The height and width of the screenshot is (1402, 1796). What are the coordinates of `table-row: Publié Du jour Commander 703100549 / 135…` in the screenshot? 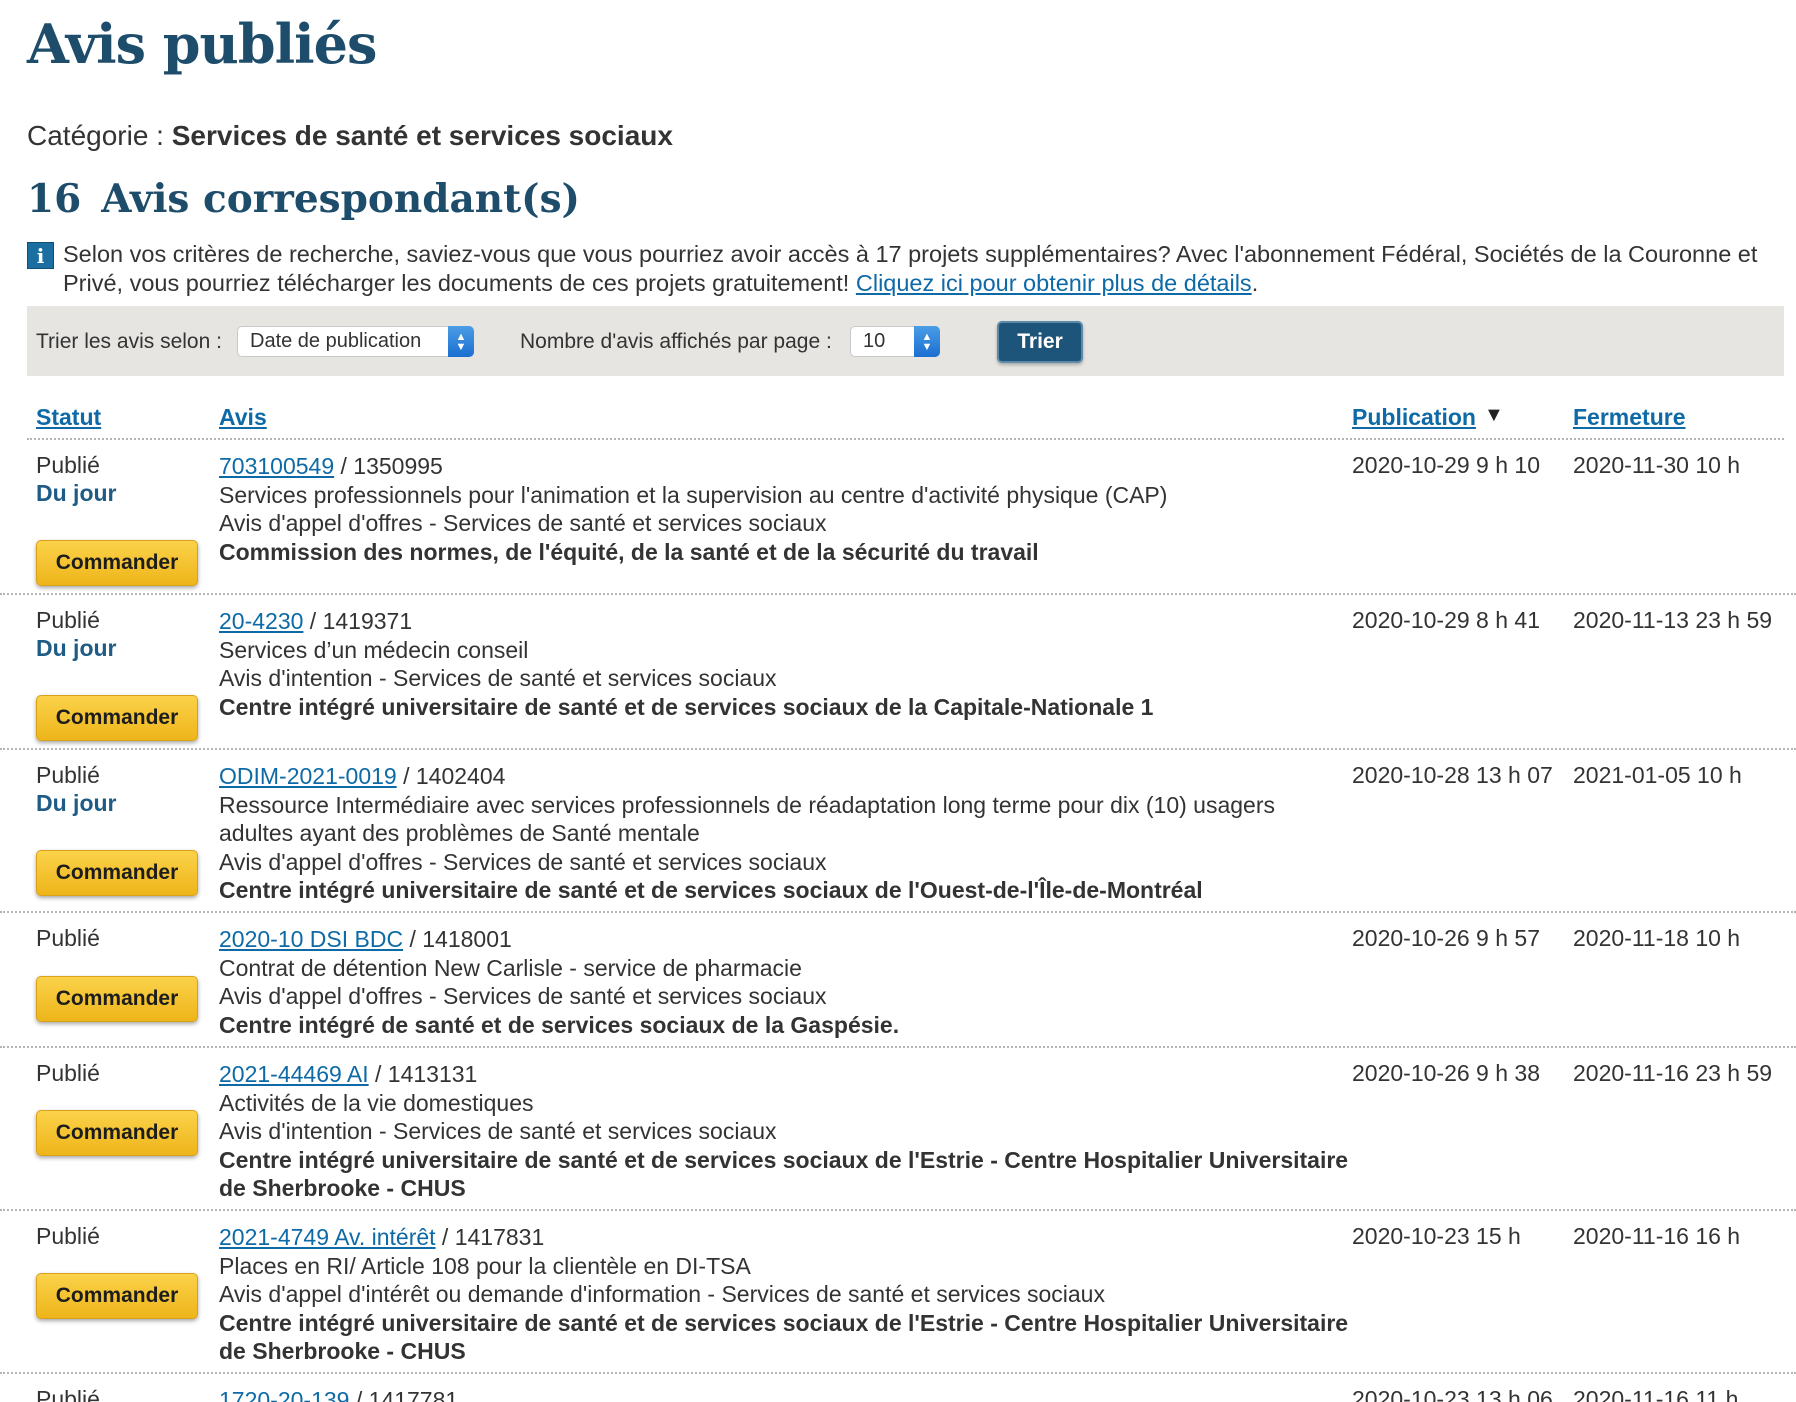 It's located at (898, 517).